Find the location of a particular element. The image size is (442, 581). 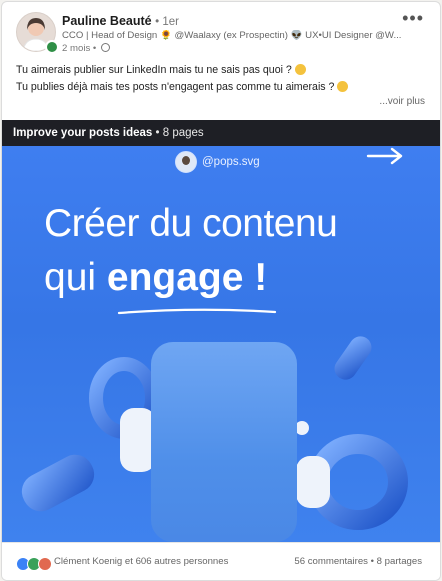

phone-shape is located at coordinates (224, 442).